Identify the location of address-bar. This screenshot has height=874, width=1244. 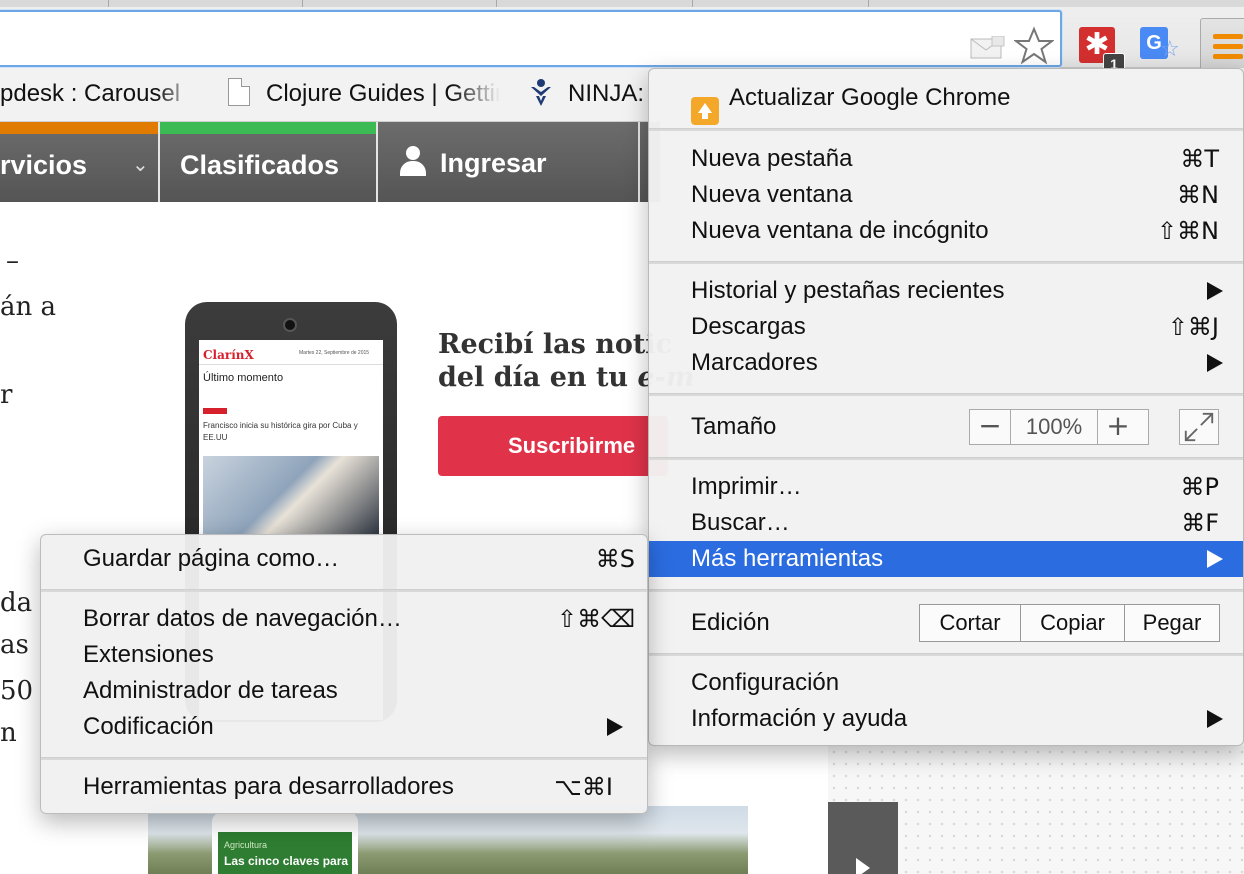
(531, 38).